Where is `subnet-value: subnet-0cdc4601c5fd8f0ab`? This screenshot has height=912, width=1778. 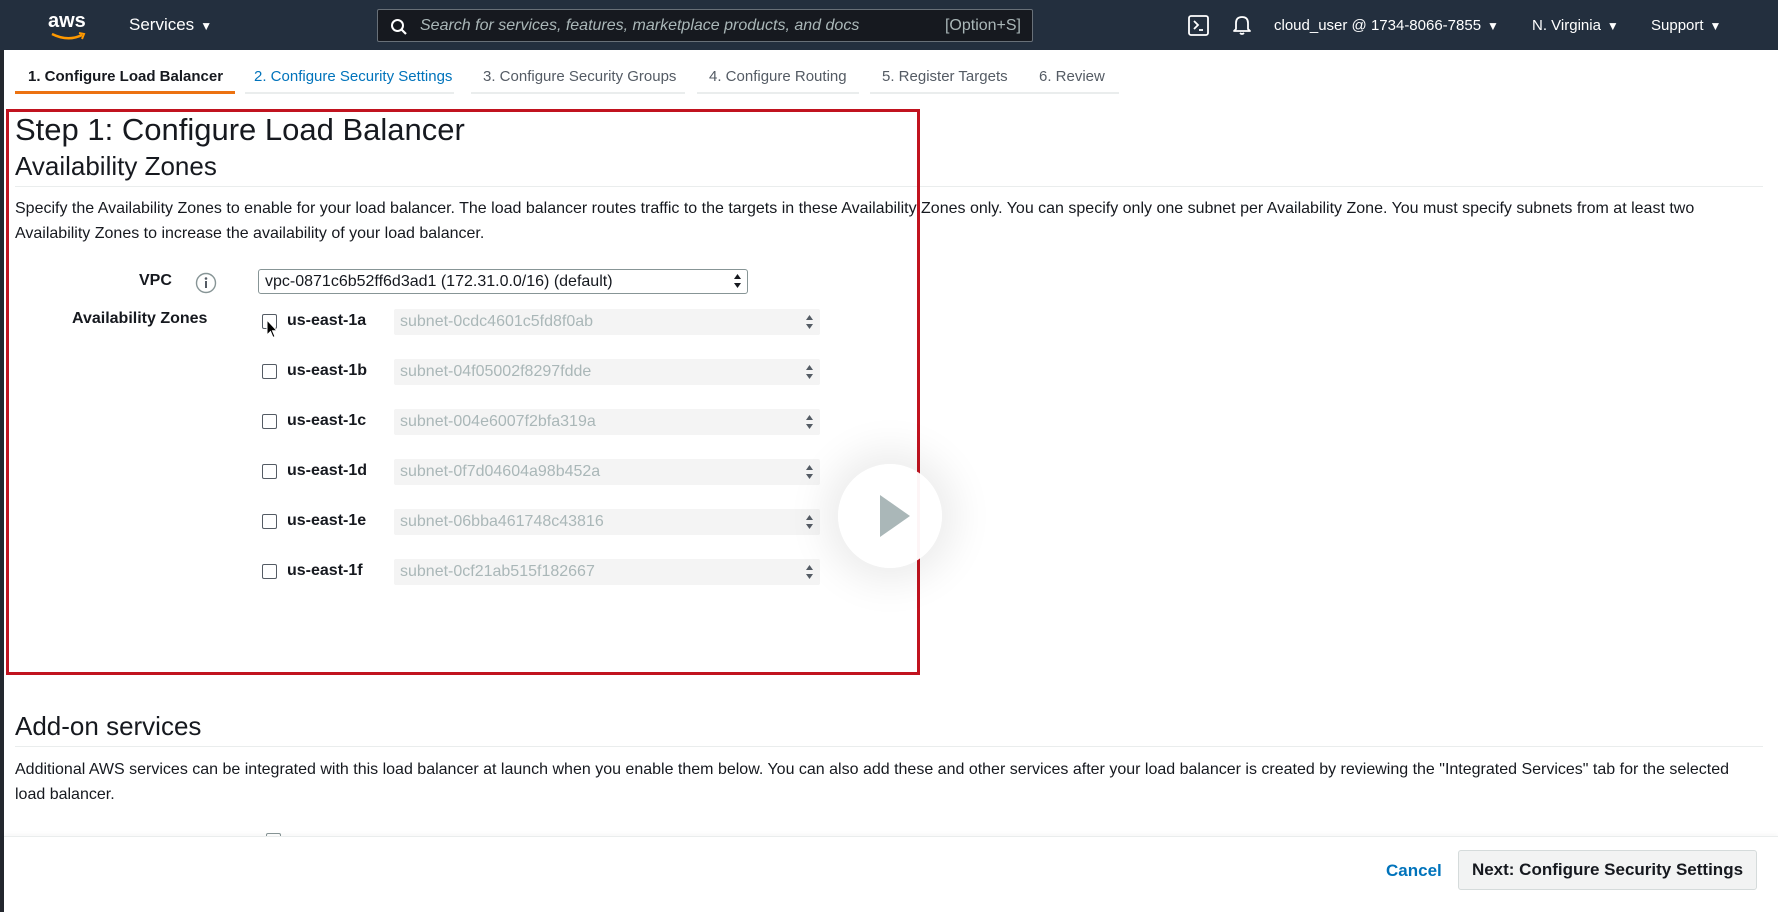 subnet-value: subnet-0cdc4601c5fd8f0ab is located at coordinates (497, 321).